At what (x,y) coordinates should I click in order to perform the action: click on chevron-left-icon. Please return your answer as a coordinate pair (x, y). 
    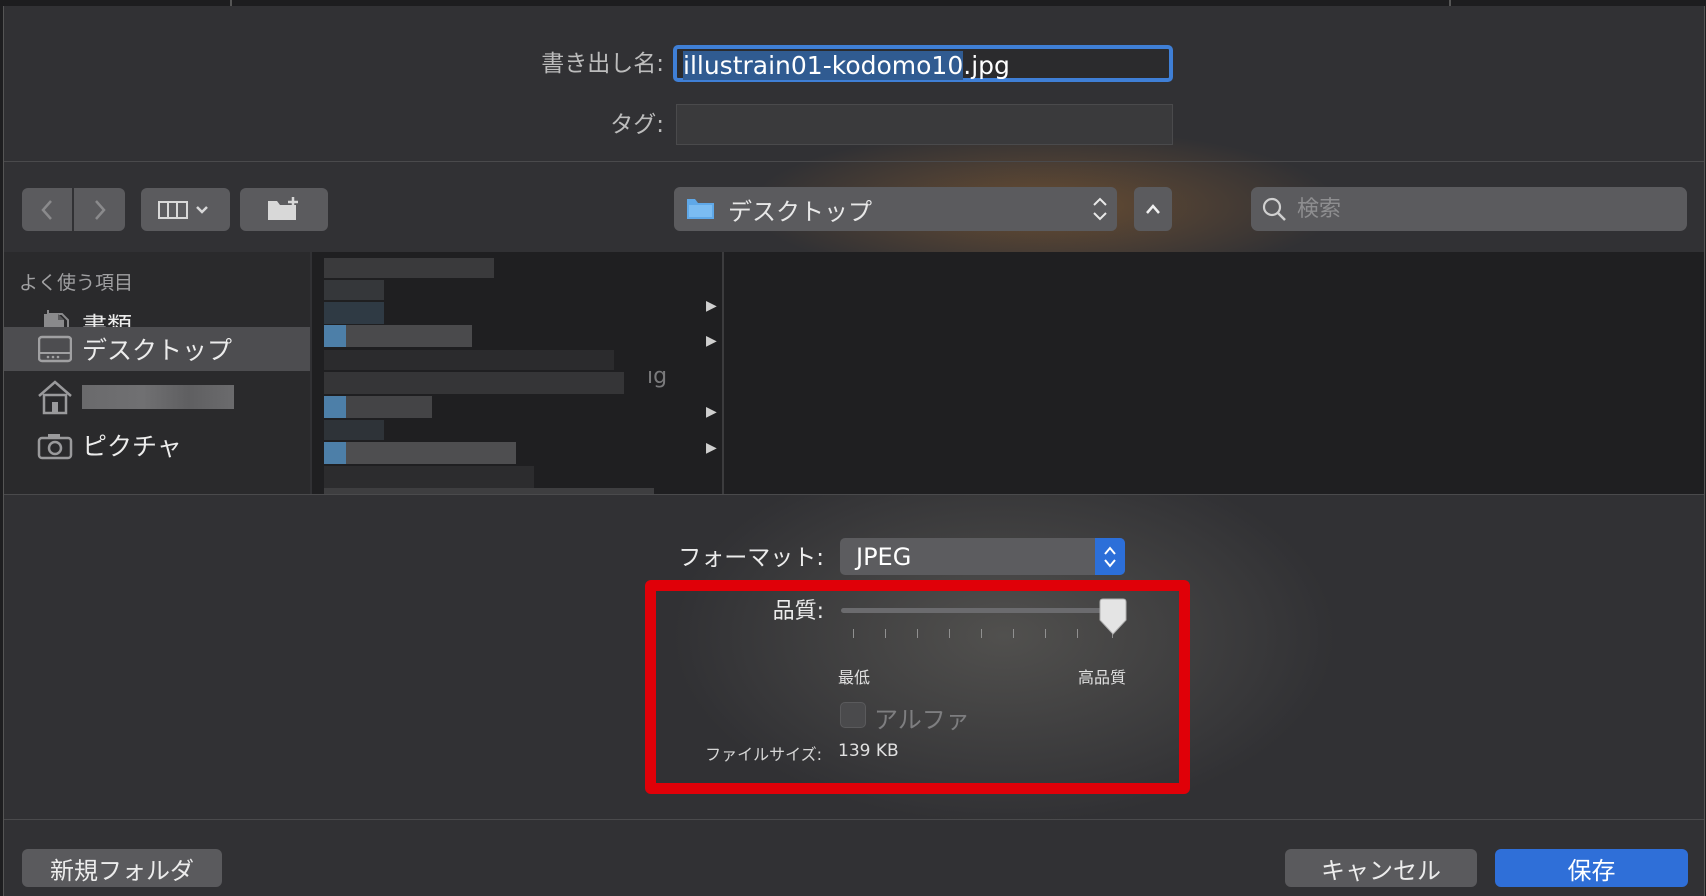
    Looking at the image, I should click on (46, 209).